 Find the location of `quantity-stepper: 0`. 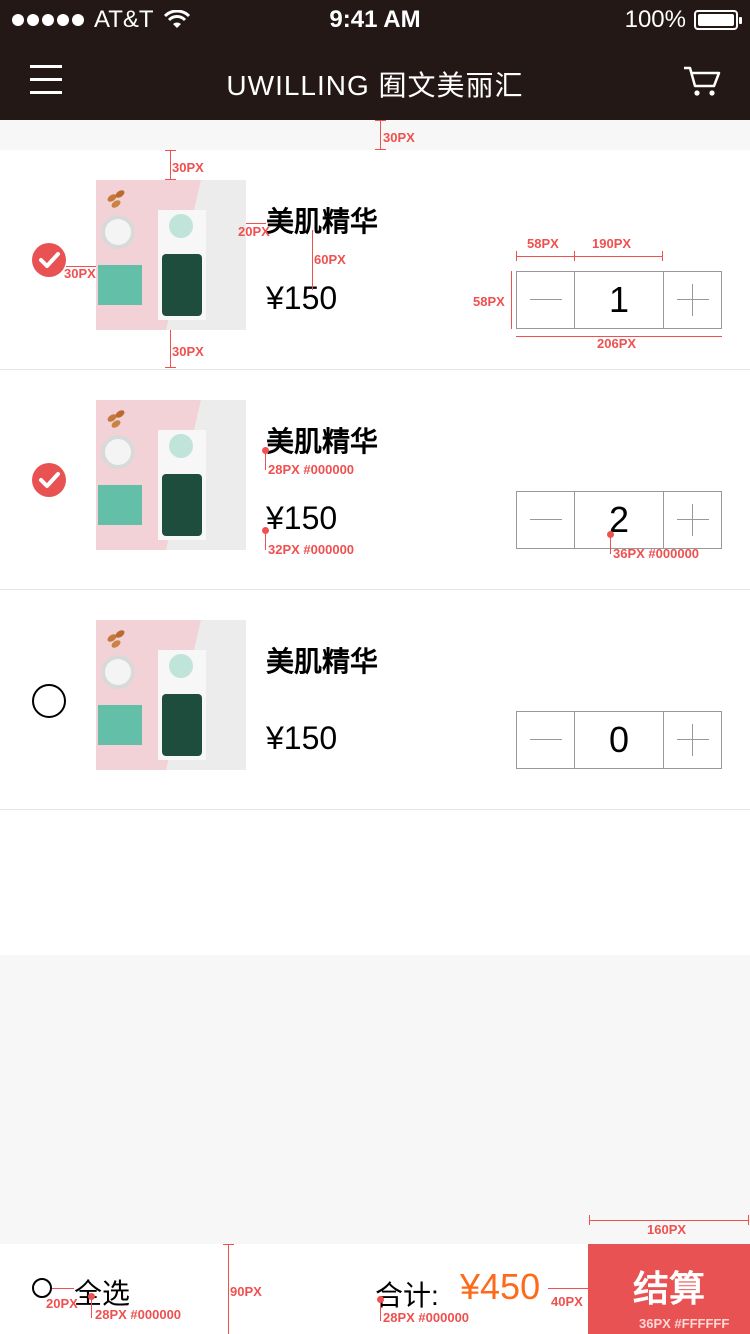

quantity-stepper: 0 is located at coordinates (619, 740).